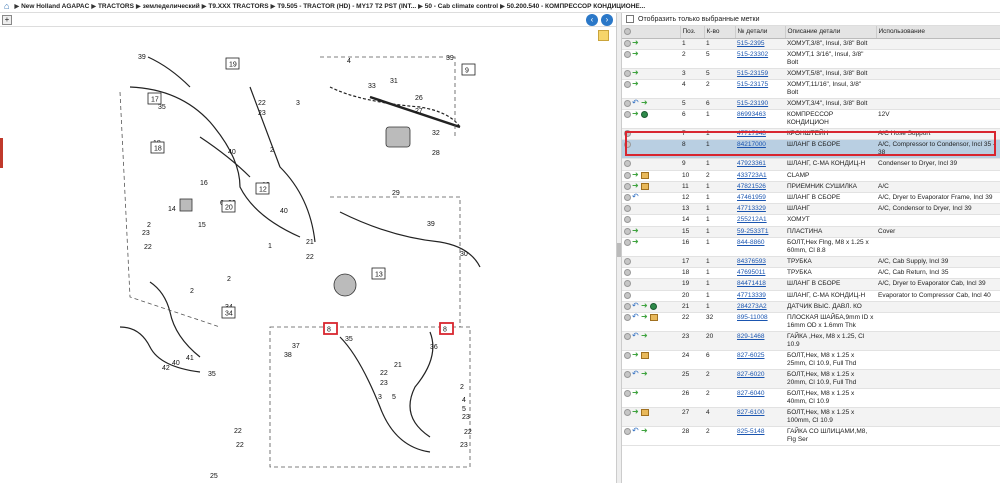 The width and height of the screenshot is (1000, 483). Describe the element at coordinates (752, 306) in the screenshot. I see `part-number-link: 284273A2` at that location.